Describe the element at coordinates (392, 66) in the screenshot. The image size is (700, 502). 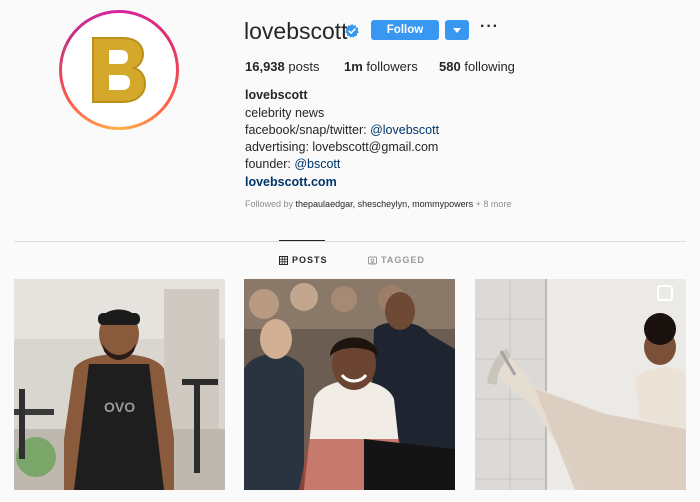
I see `followers-label: followers` at that location.